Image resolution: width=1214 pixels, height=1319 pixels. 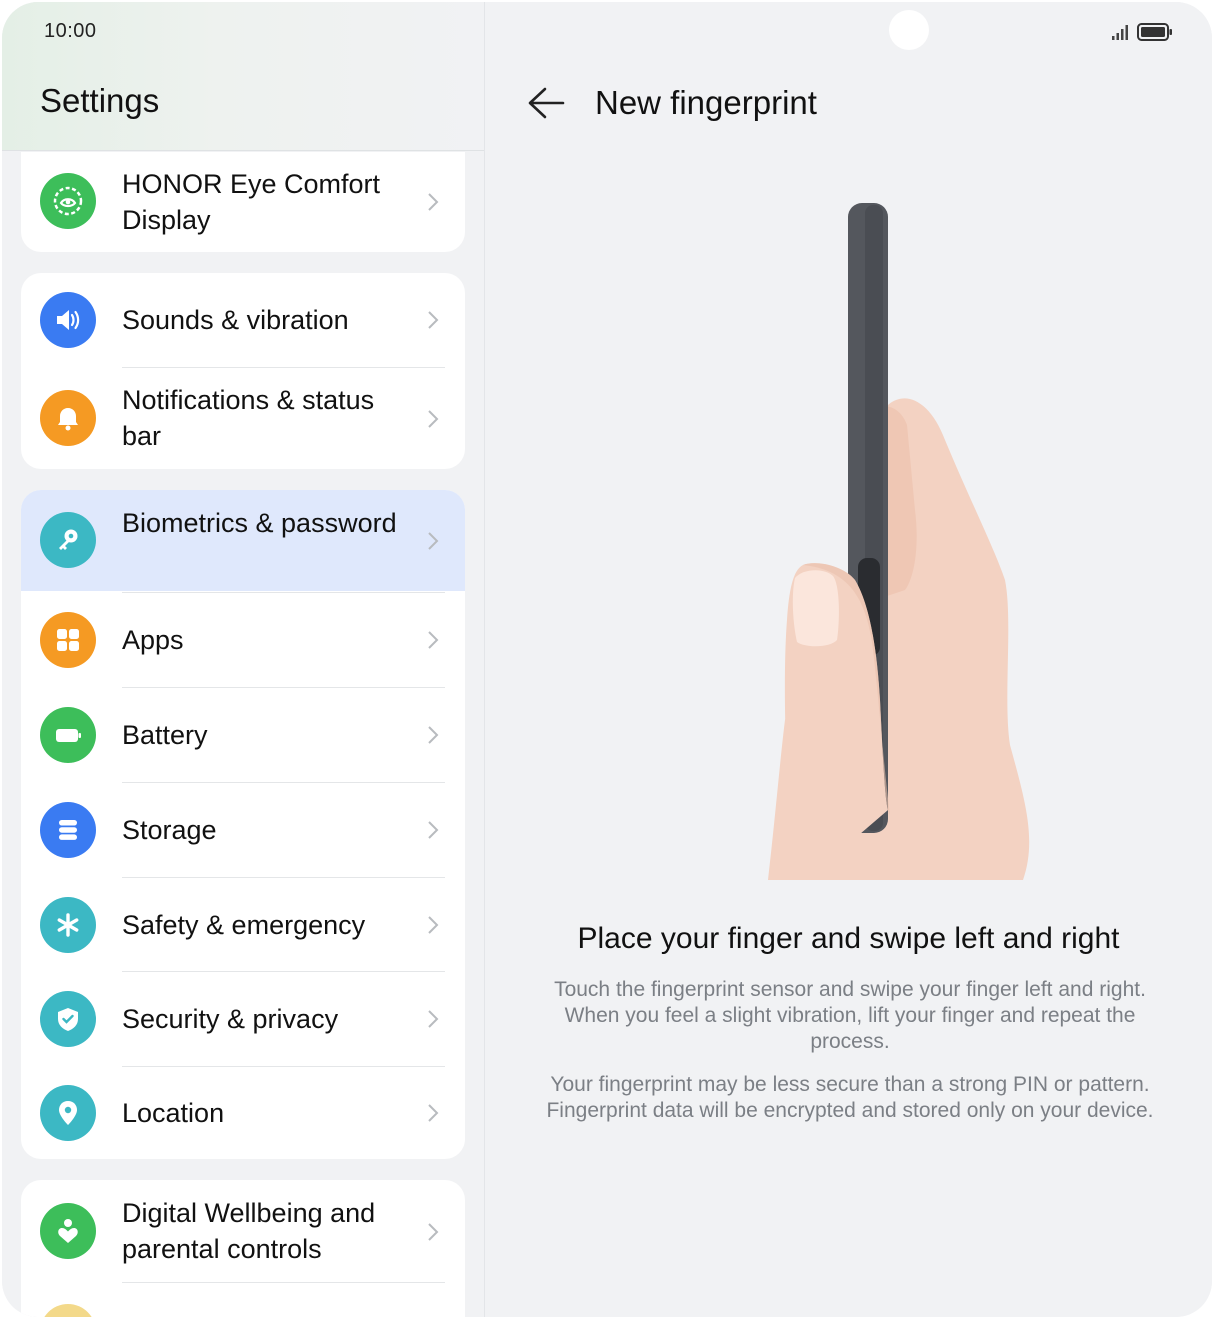 What do you see at coordinates (1120, 32) in the screenshot?
I see `signal-icon` at bounding box center [1120, 32].